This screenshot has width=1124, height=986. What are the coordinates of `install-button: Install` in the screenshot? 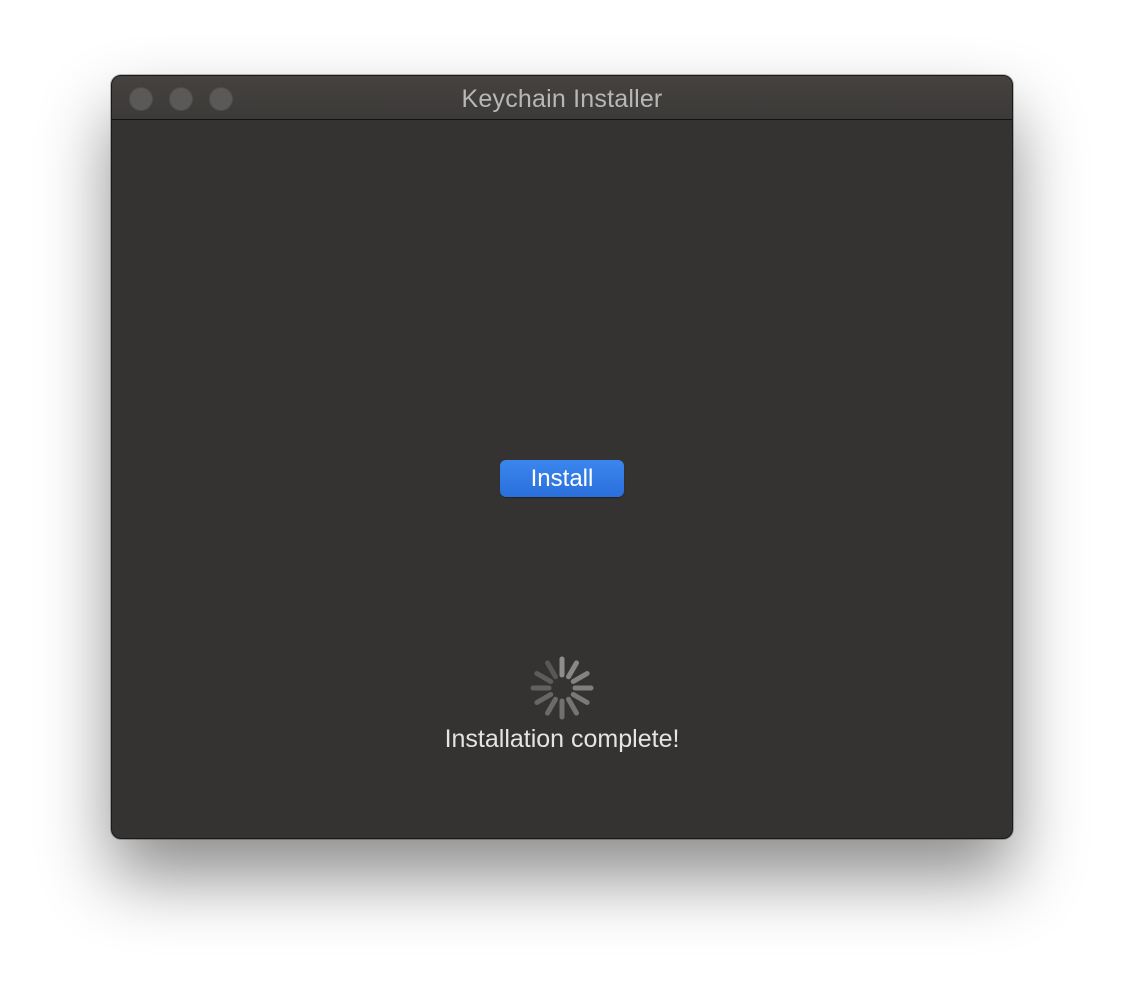 It's located at (562, 478).